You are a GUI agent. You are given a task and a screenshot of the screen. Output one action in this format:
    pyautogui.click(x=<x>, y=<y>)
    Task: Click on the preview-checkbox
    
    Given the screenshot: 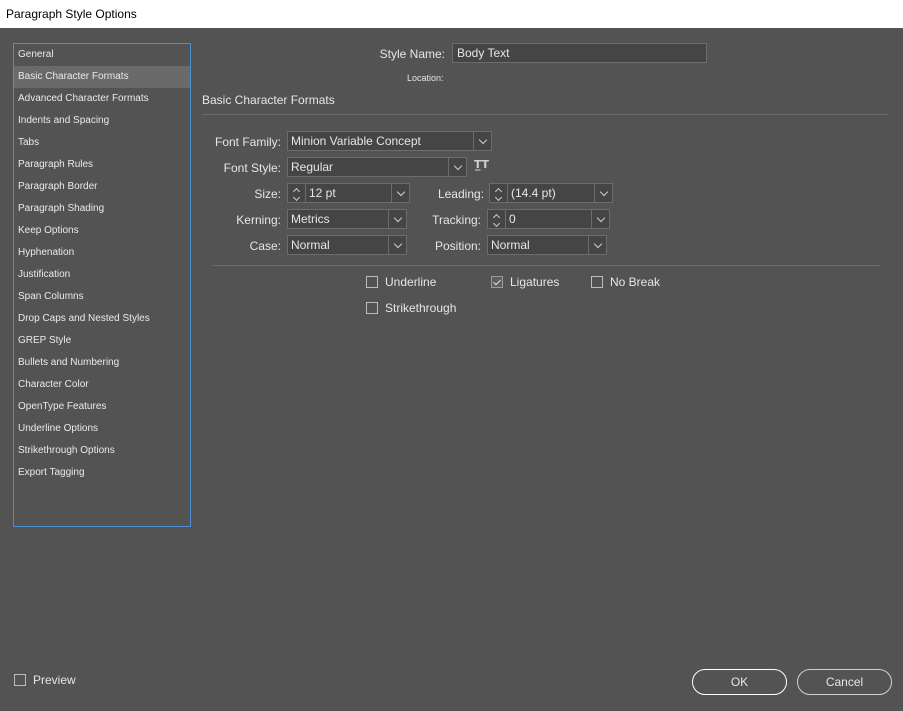 What is the action you would take?
    pyautogui.click(x=20, y=680)
    